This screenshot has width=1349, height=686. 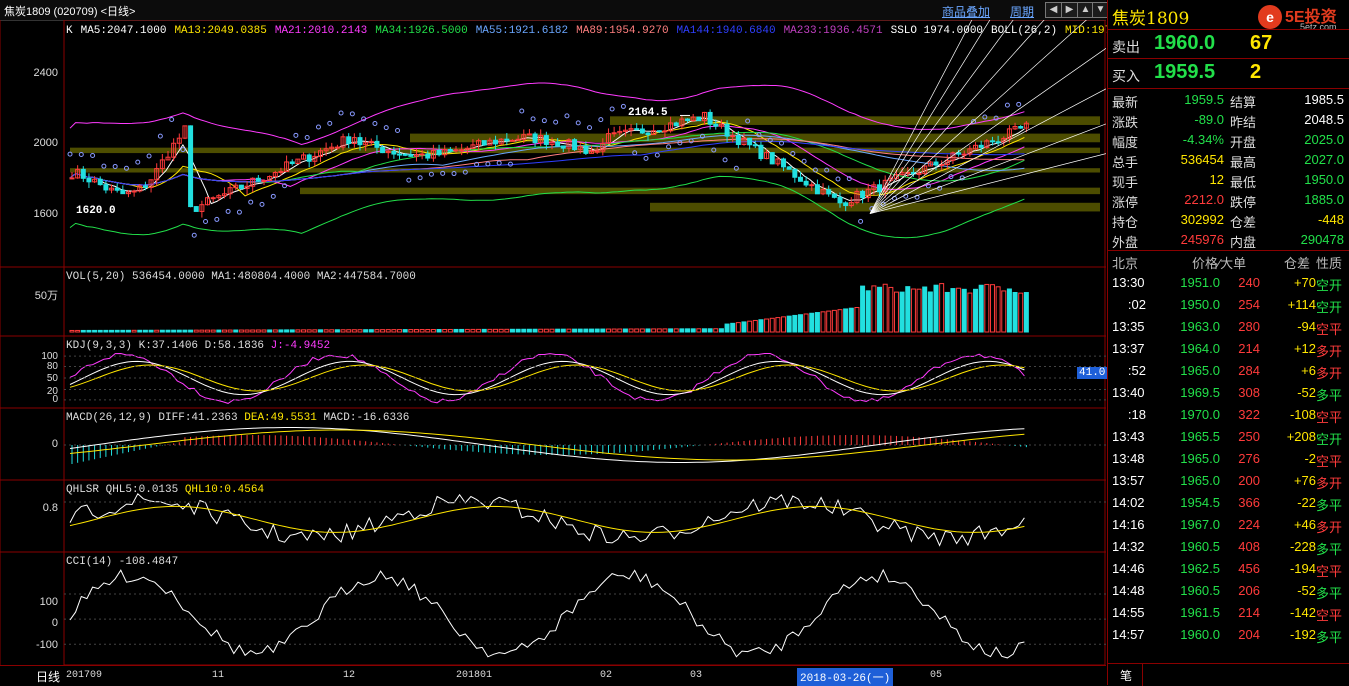 What do you see at coordinates (1203, 139) in the screenshot?
I see `stat-value: -4.34%` at bounding box center [1203, 139].